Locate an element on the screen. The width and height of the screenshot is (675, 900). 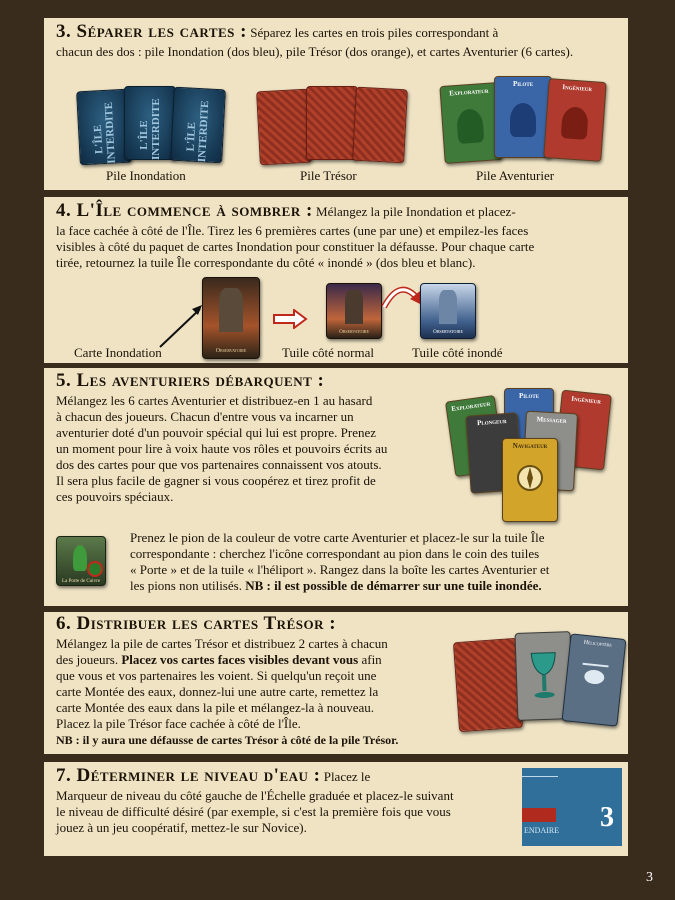
tile-flooded-side: Observatoire is located at coordinates (448, 311).